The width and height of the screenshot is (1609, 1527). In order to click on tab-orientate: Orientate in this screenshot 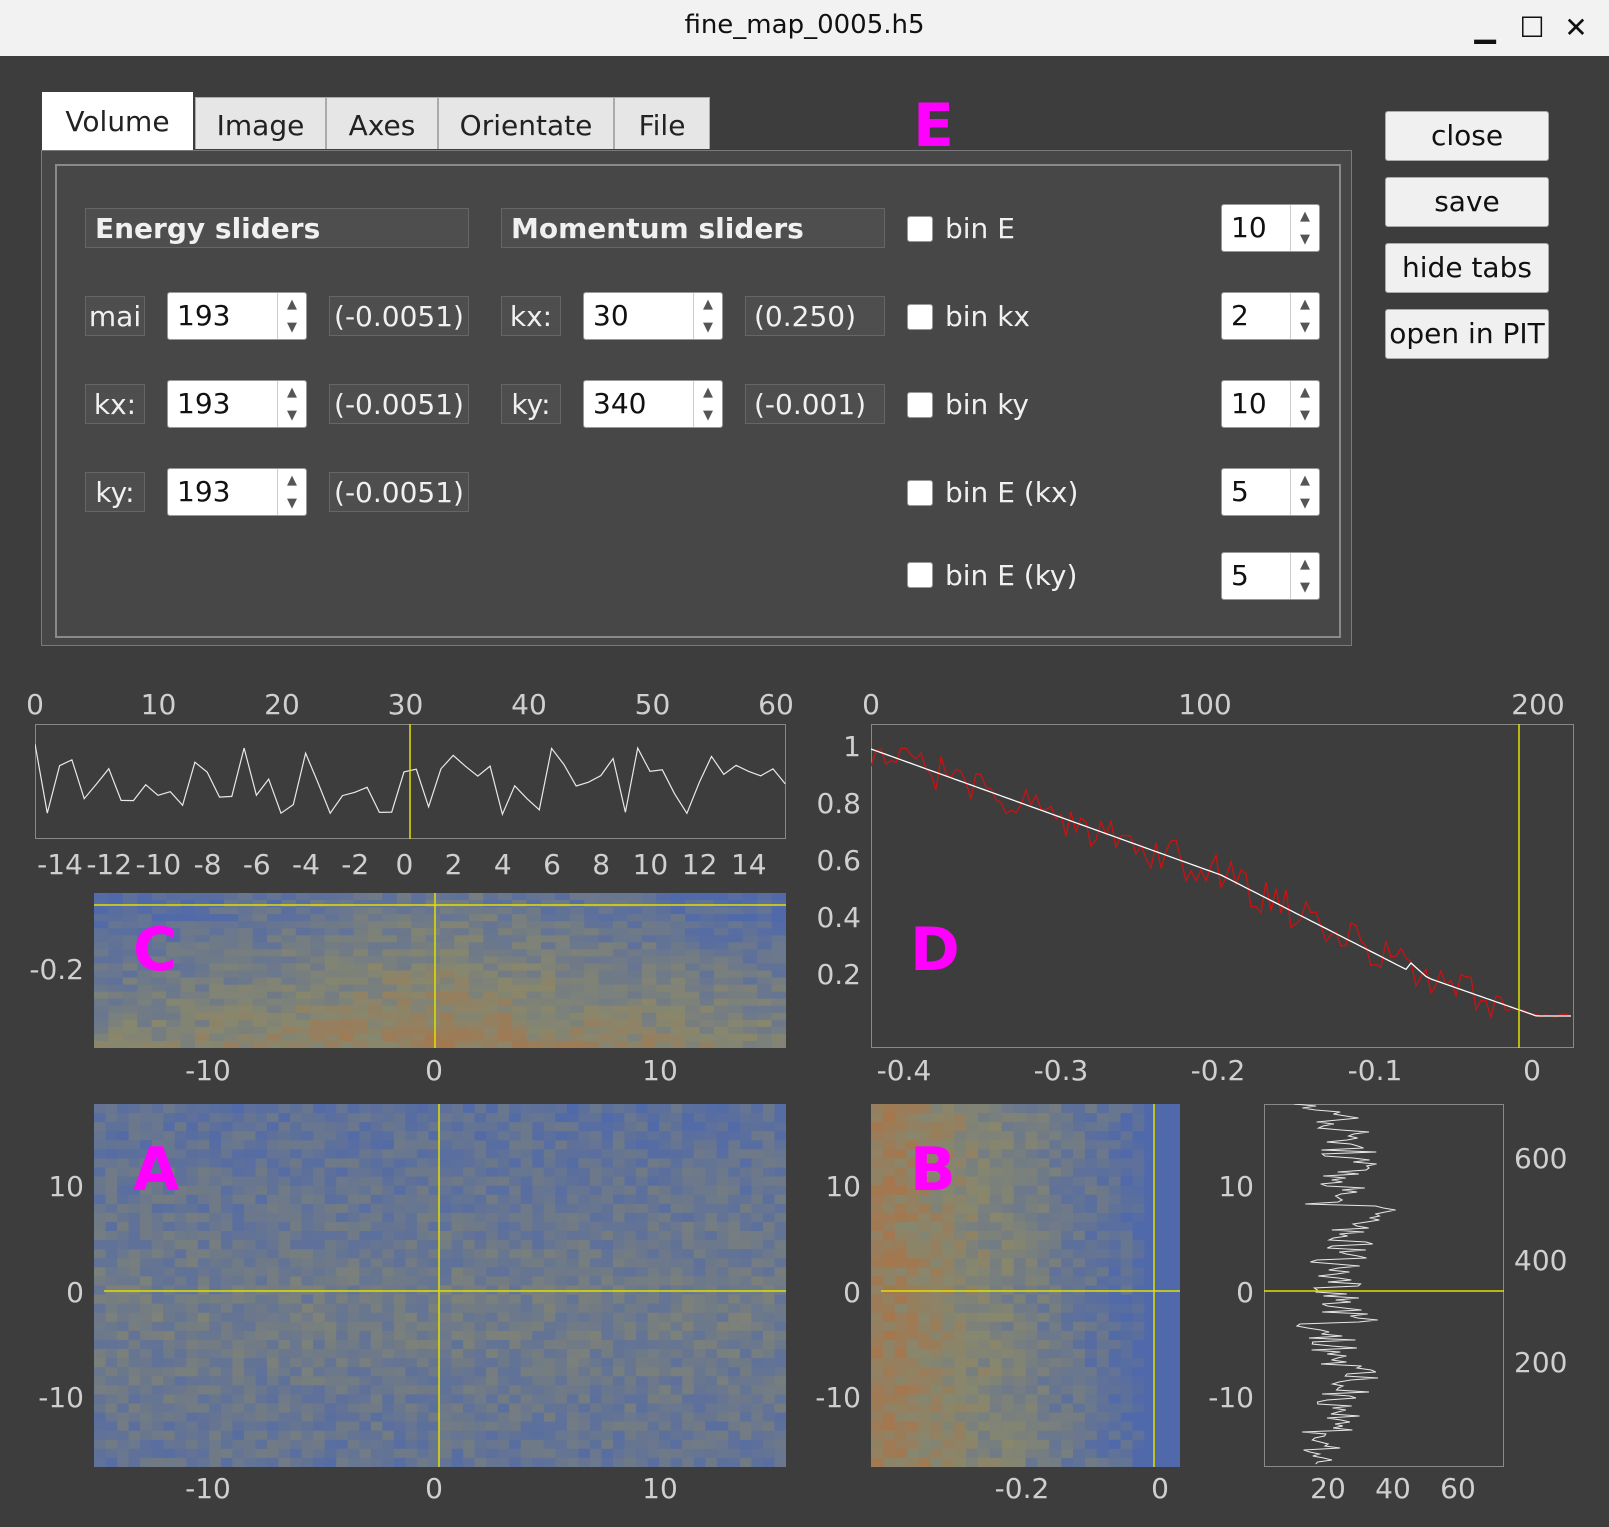, I will do `click(526, 123)`.